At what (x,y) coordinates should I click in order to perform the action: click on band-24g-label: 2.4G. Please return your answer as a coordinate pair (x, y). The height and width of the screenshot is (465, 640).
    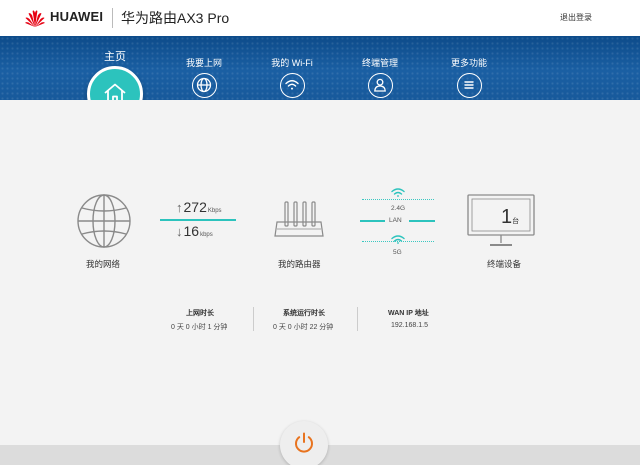
    Looking at the image, I should click on (398, 208).